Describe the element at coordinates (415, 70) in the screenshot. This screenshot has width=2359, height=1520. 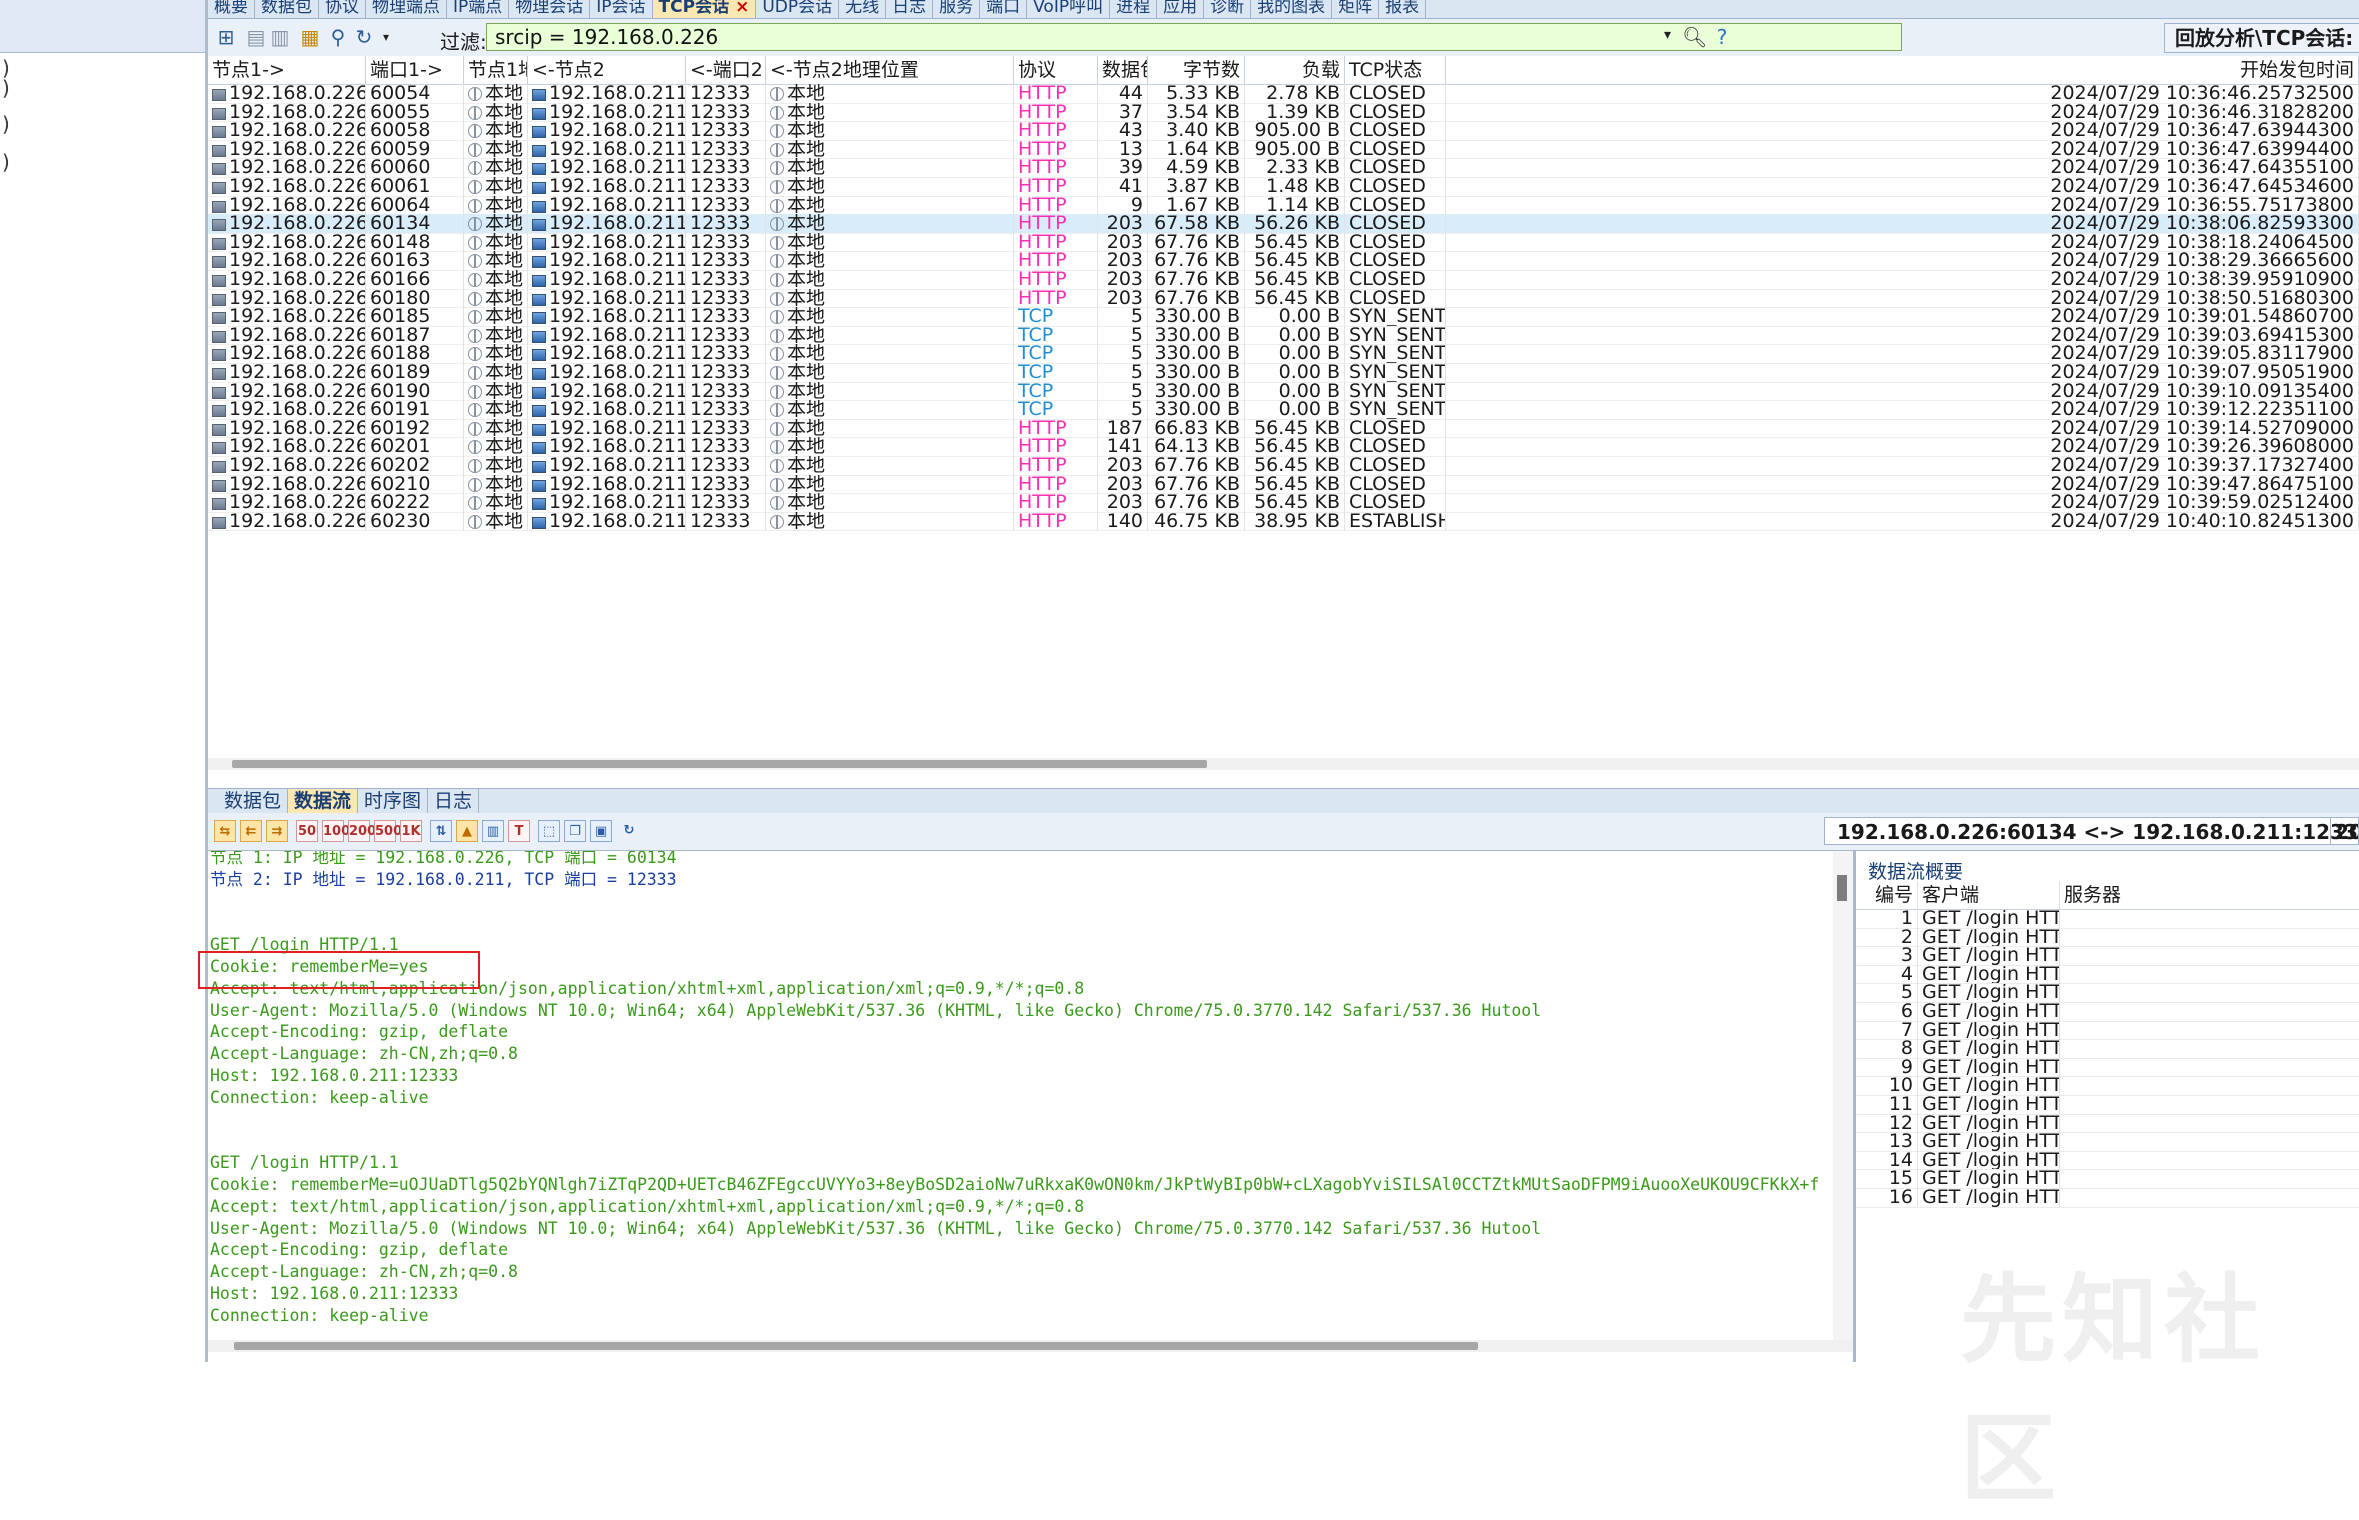
I see `column-header-port1: 端口1->` at that location.